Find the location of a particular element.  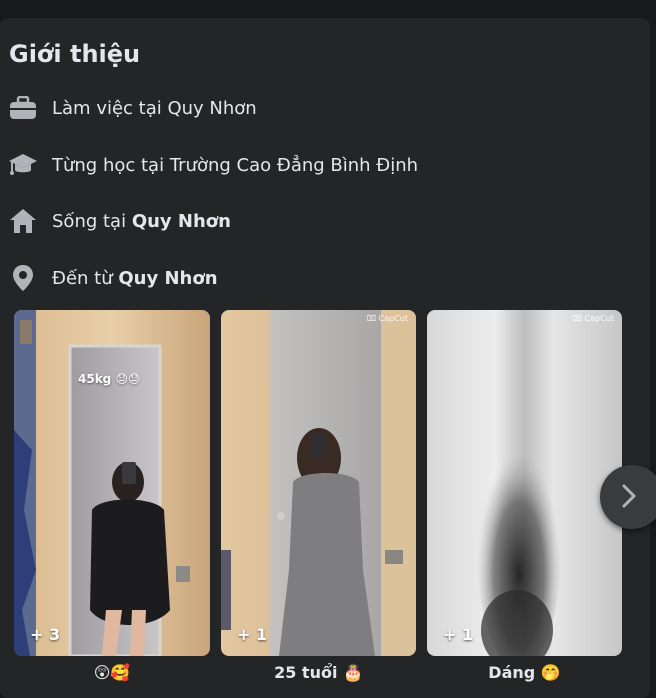

featured-photo-3: ⌧ CapCut + 1 is located at coordinates (524, 483).